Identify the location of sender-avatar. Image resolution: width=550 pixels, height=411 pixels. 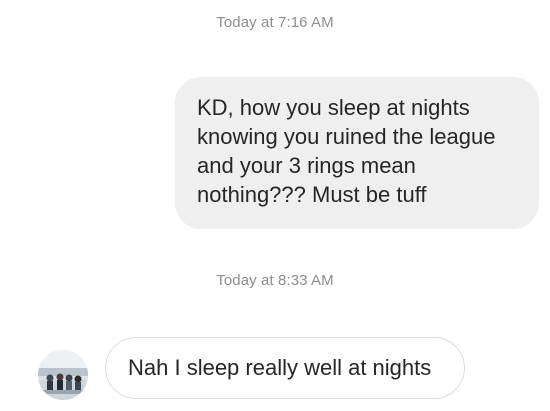
(63, 375).